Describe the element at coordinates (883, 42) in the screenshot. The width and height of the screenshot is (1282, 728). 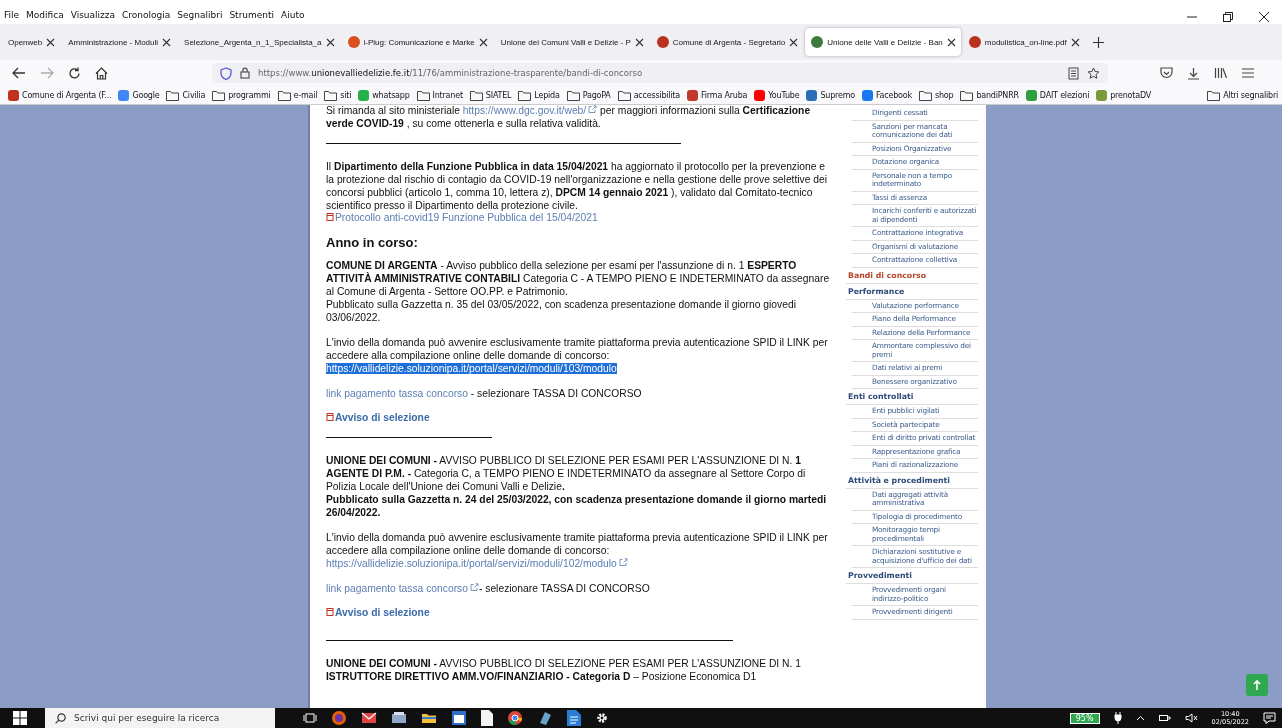
I see `browser-tab: Unione delle Valli e Delizie - Ban` at that location.